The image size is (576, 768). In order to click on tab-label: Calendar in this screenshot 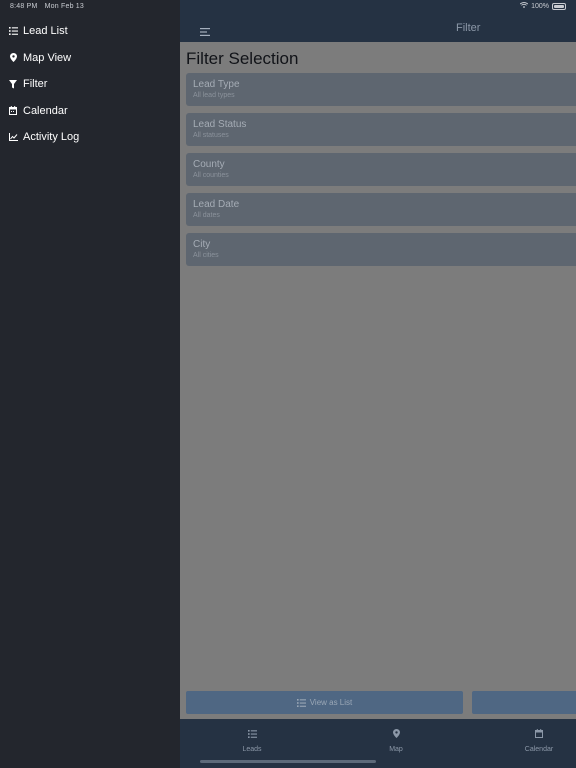, I will do `click(539, 749)`.